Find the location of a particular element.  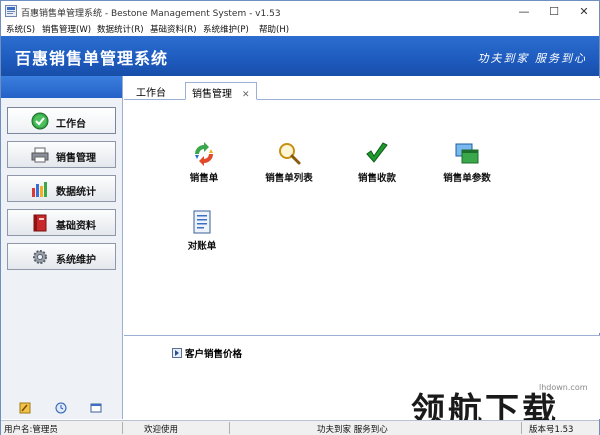

function-label: 销售单列表 is located at coordinates (289, 178).